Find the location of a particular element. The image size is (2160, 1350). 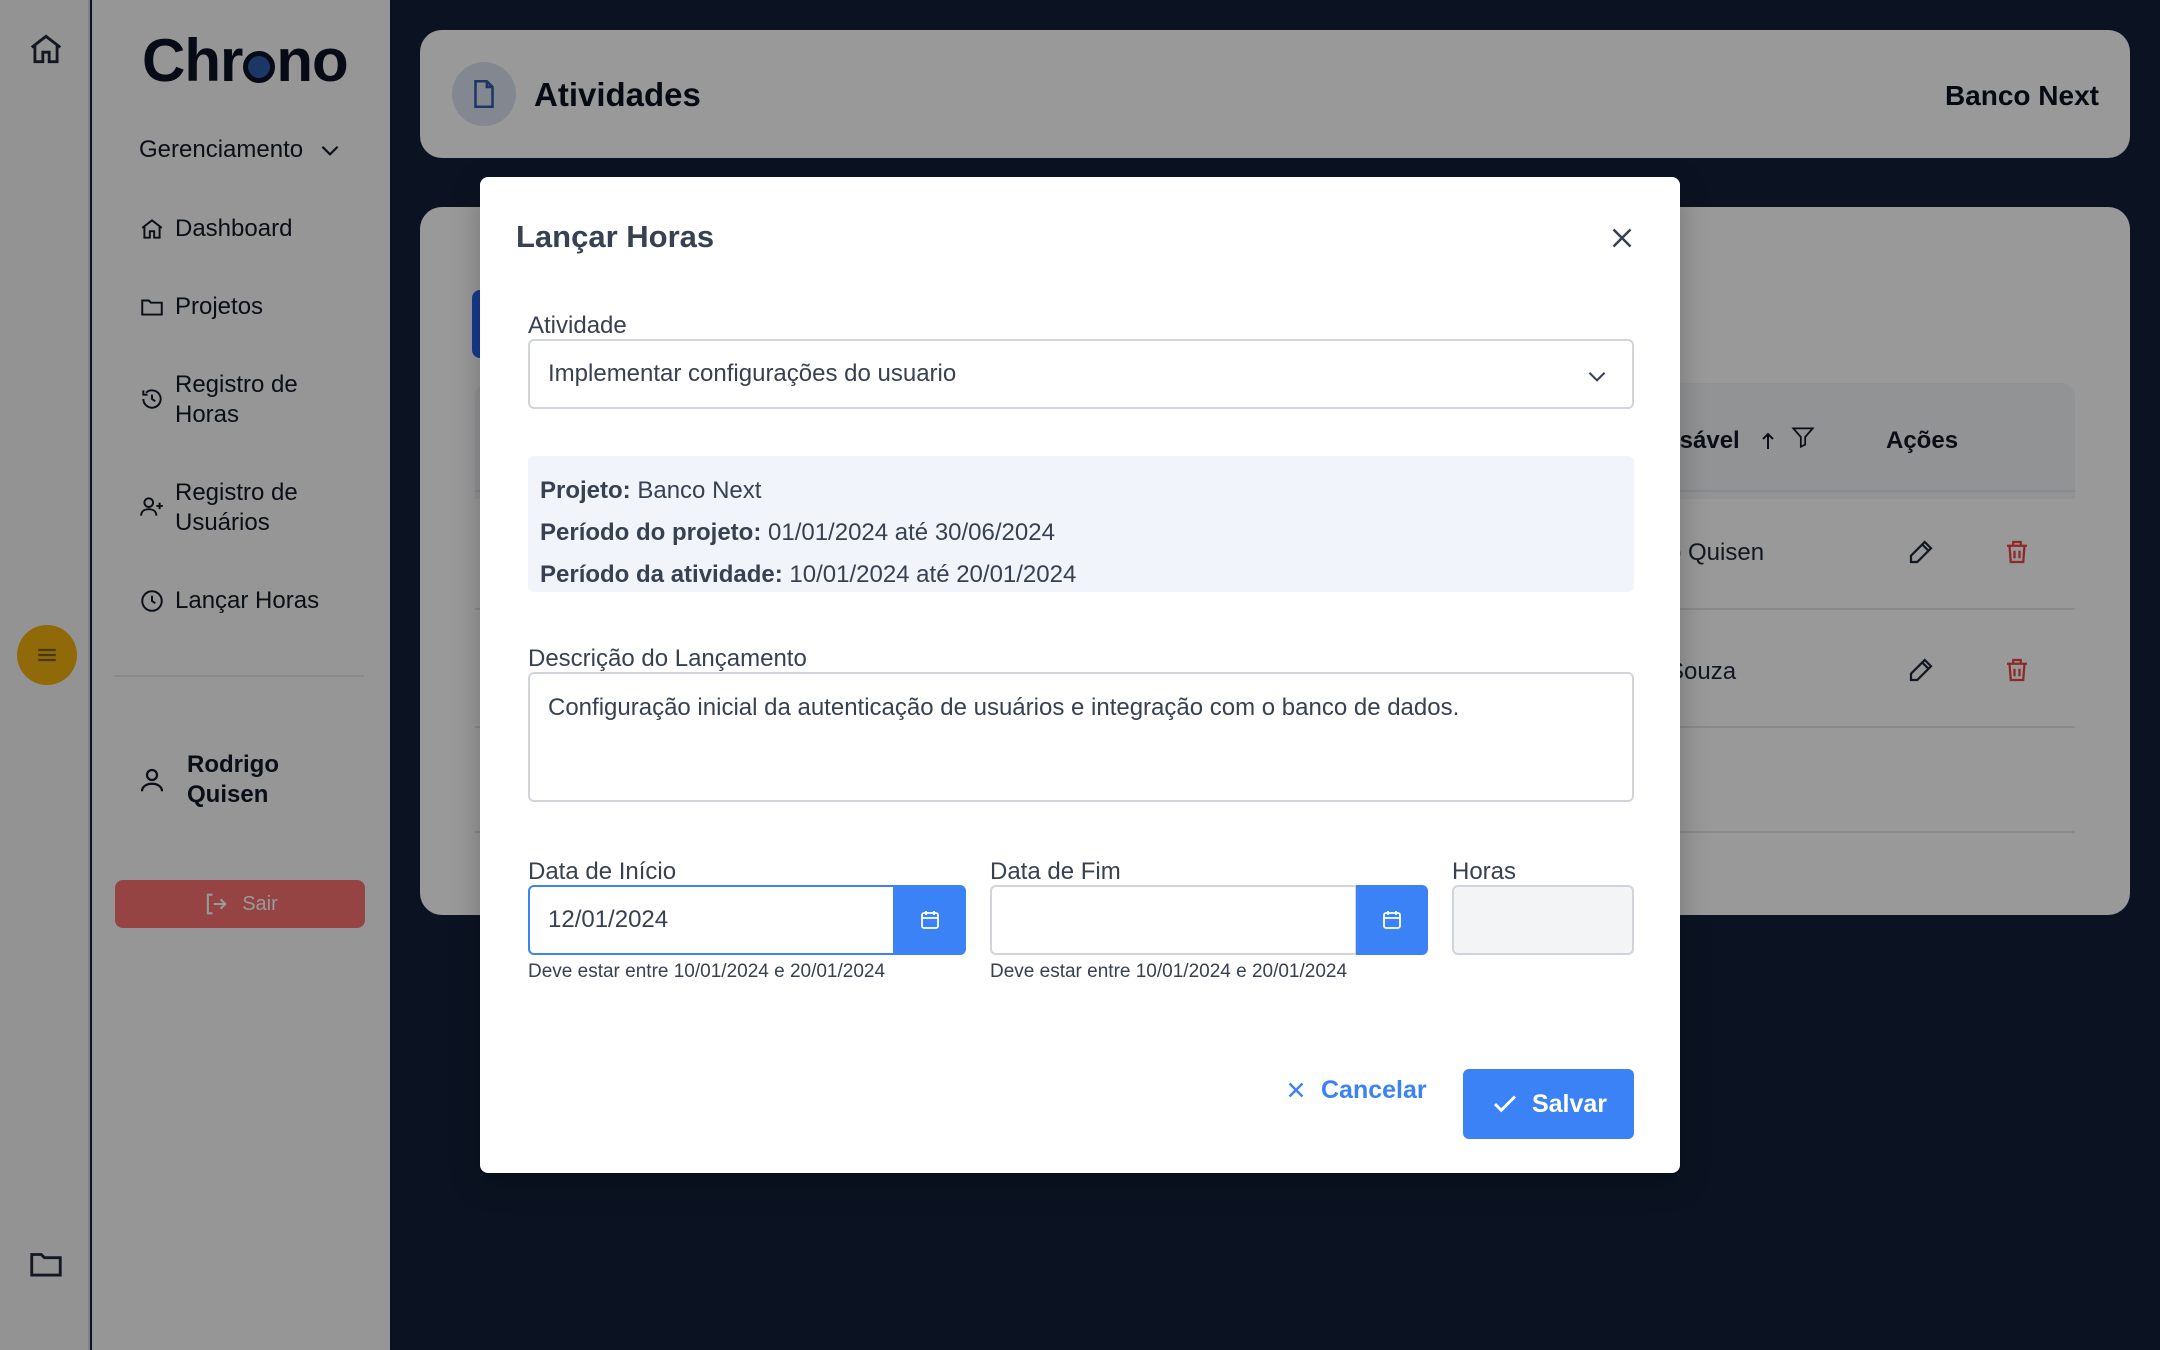

project-value: Banco Next is located at coordinates (699, 490).